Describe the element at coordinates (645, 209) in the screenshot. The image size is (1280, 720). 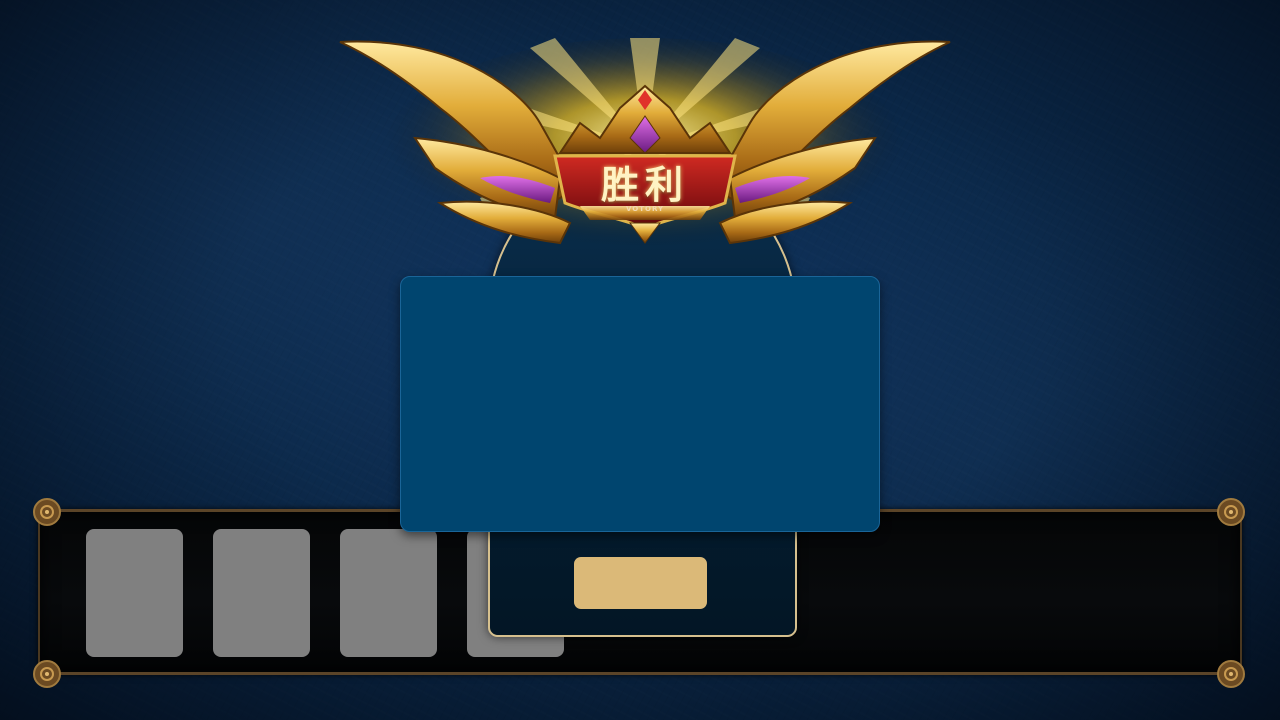
I see `victory-subtitle: VOTORY` at that location.